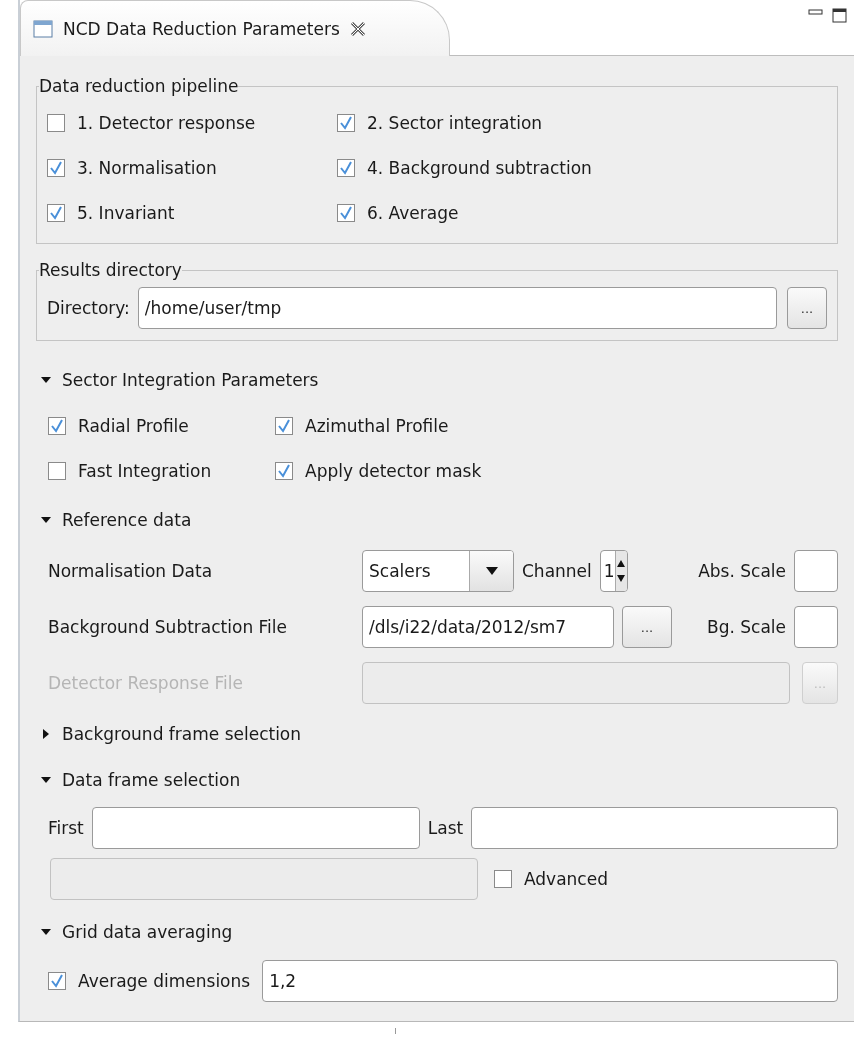 This screenshot has height=1040, width=854. Describe the element at coordinates (110, 270) in the screenshot. I see `group-title: Results directory` at that location.